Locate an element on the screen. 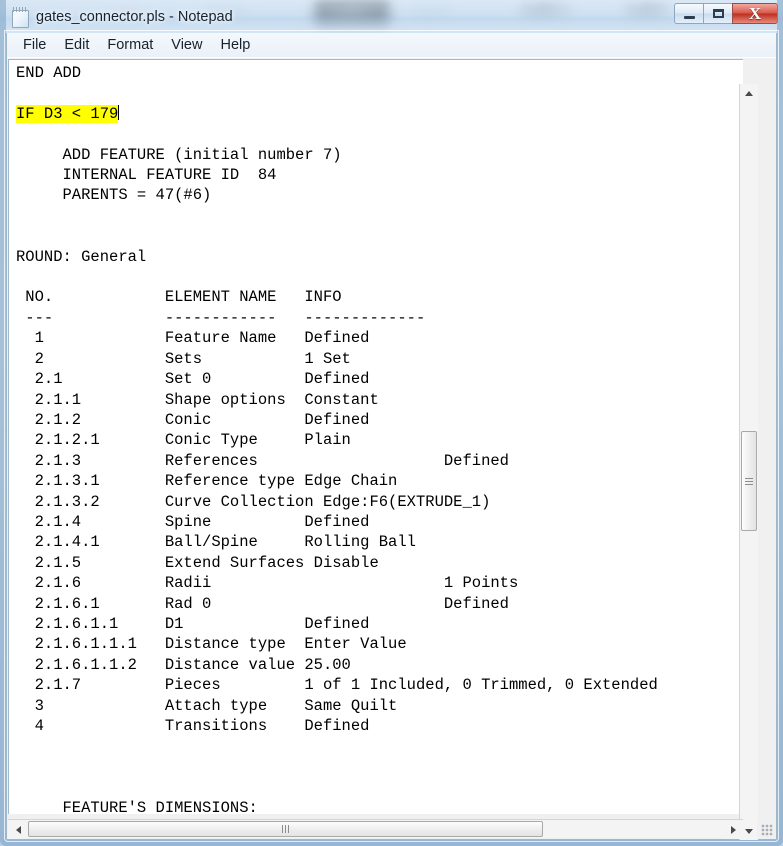 The height and width of the screenshot is (846, 783). editor-line: 2.1.2.1 Conic Type Plain is located at coordinates (183, 440).